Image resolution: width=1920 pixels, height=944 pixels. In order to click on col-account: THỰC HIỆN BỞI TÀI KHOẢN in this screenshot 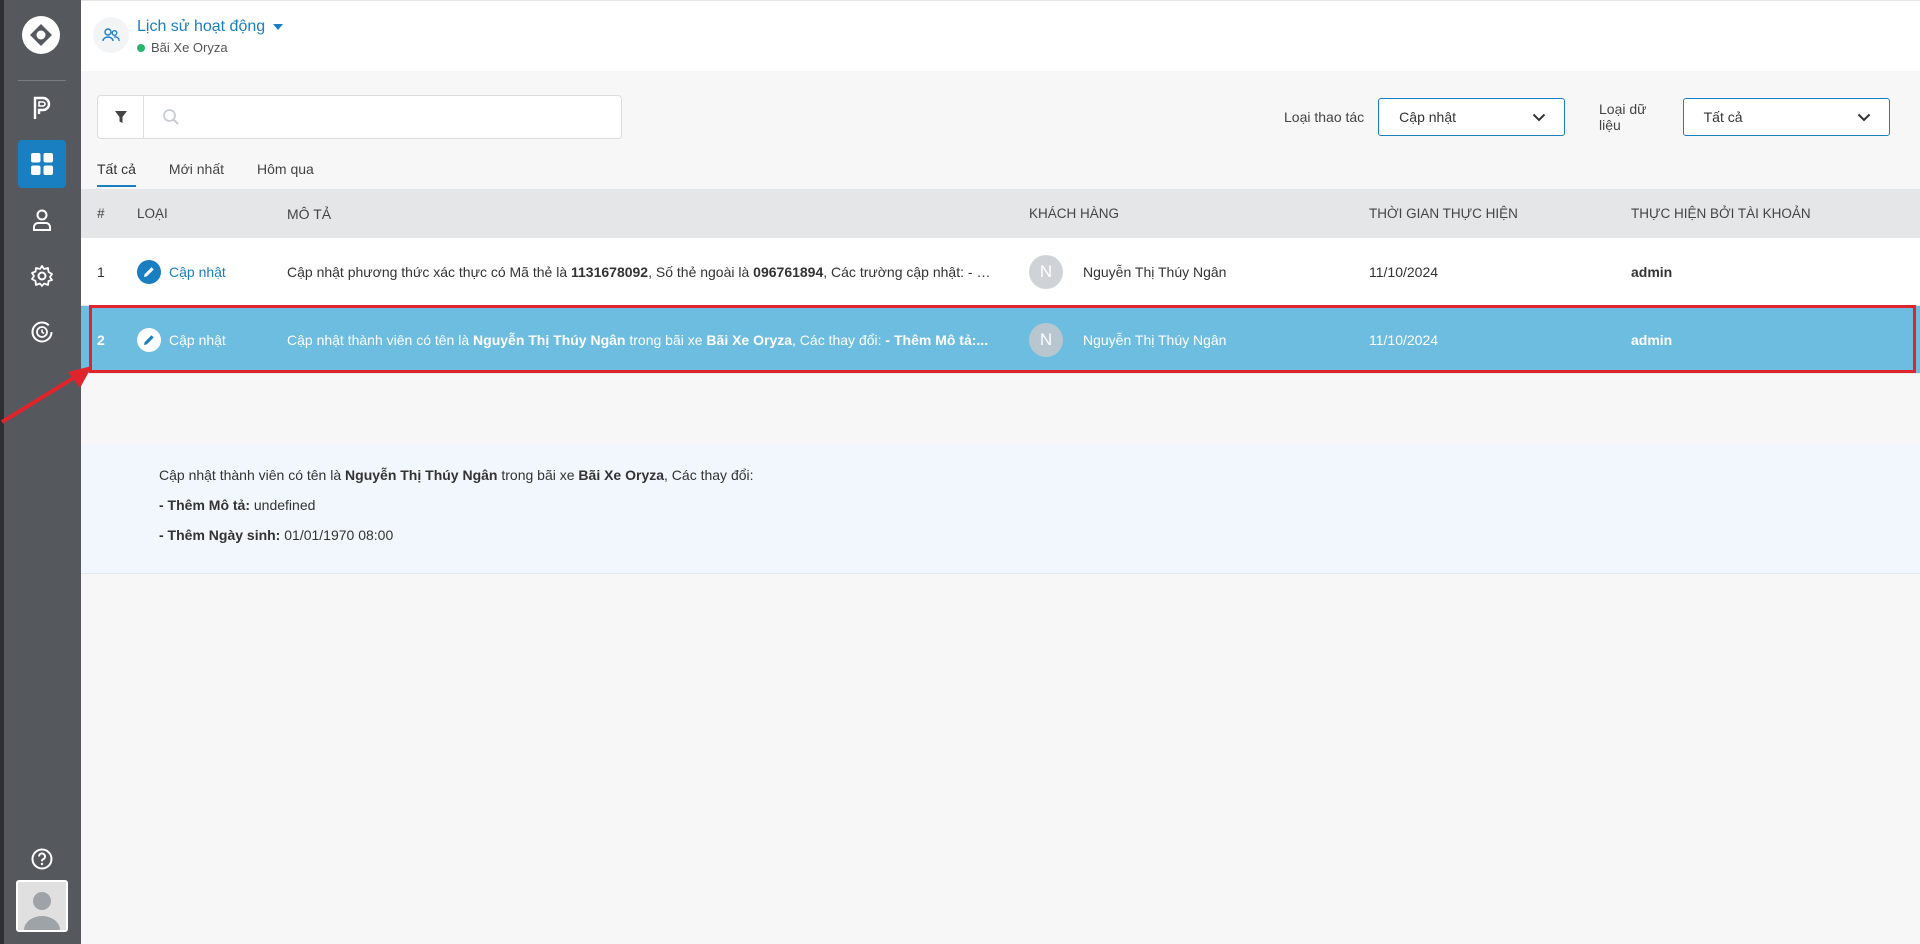, I will do `click(1721, 213)`.